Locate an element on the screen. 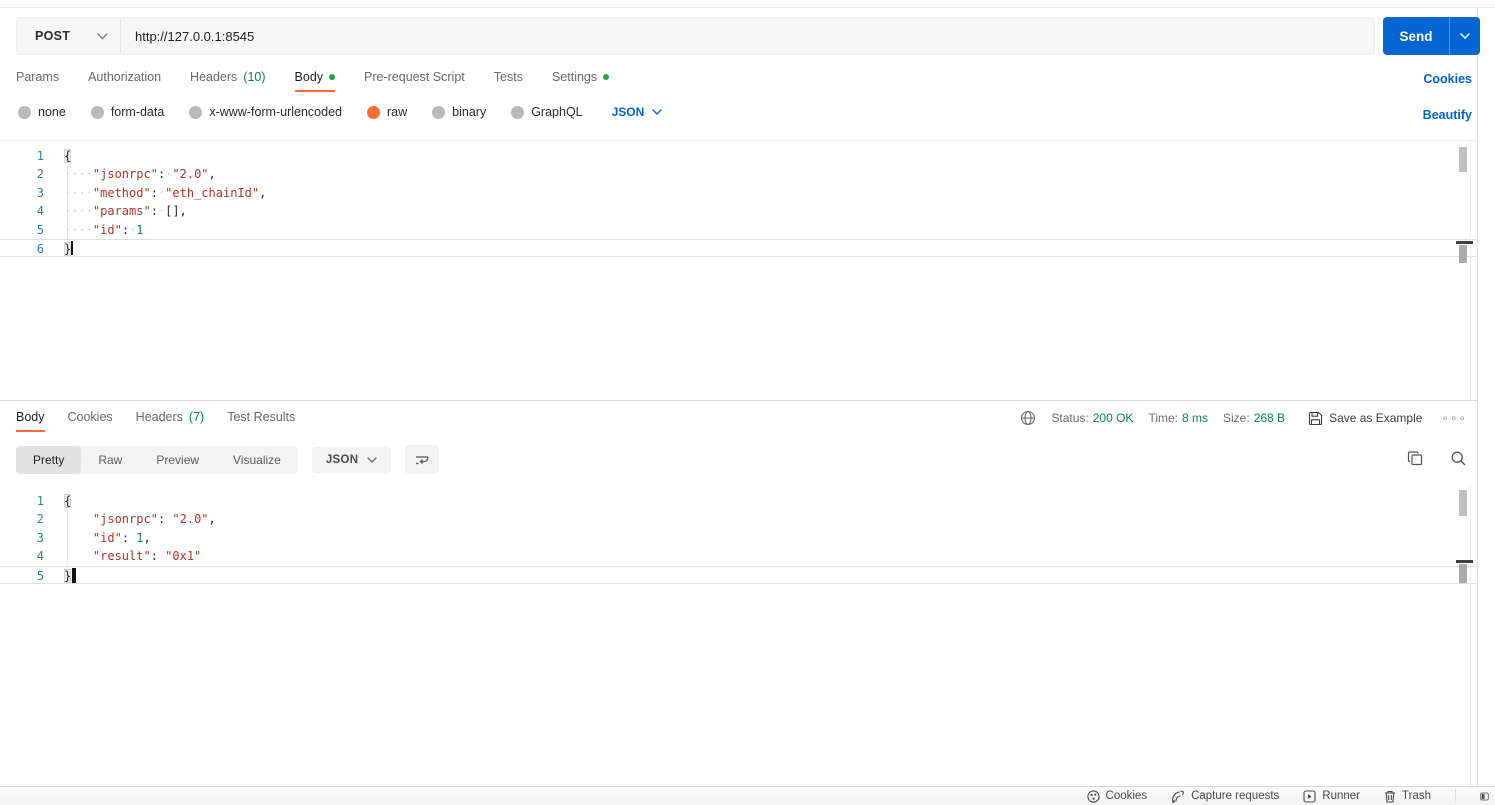  view-visualize: Visualize is located at coordinates (257, 460).